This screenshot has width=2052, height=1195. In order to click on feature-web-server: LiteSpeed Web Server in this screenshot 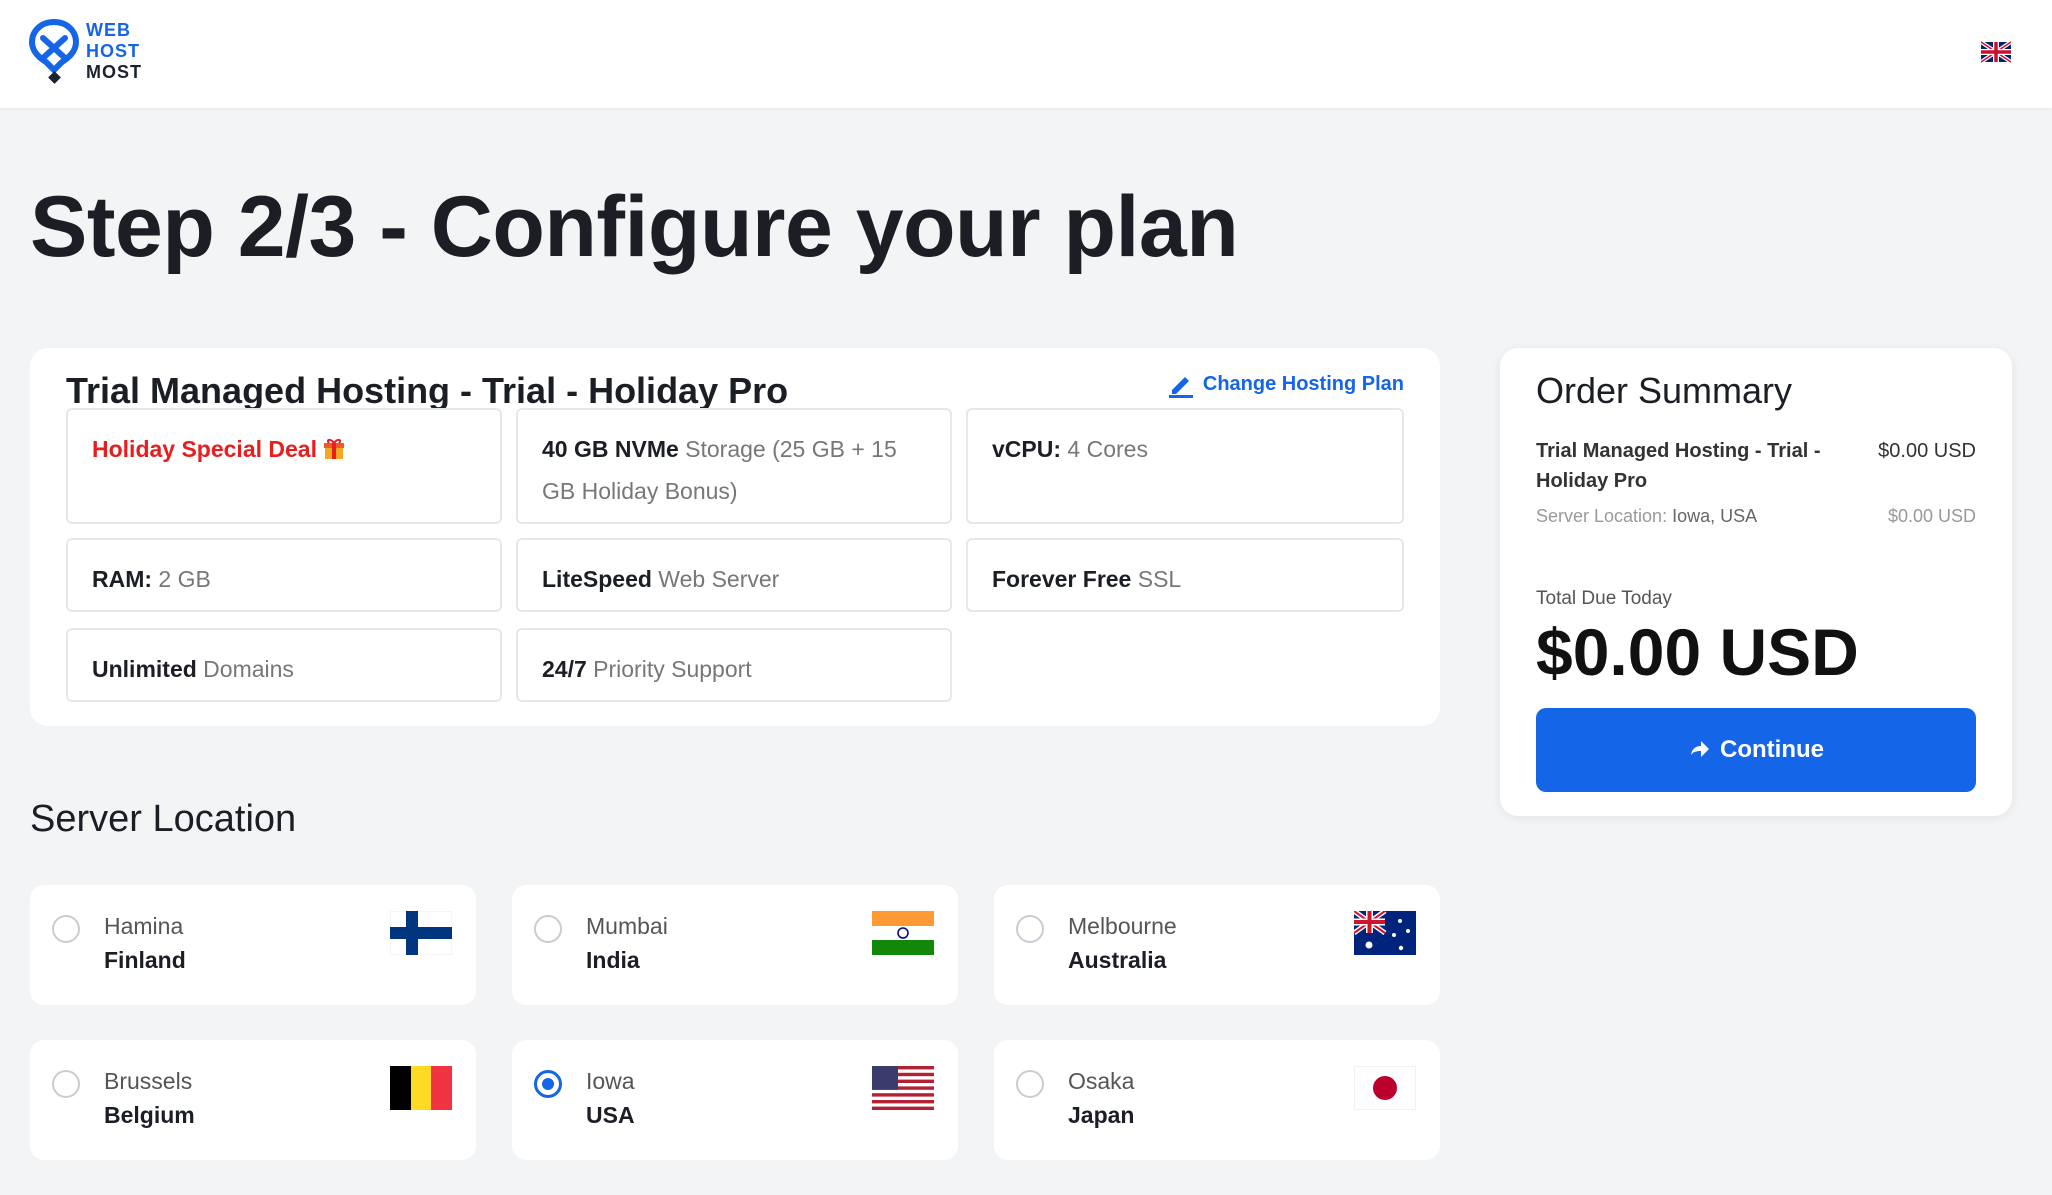, I will do `click(734, 575)`.